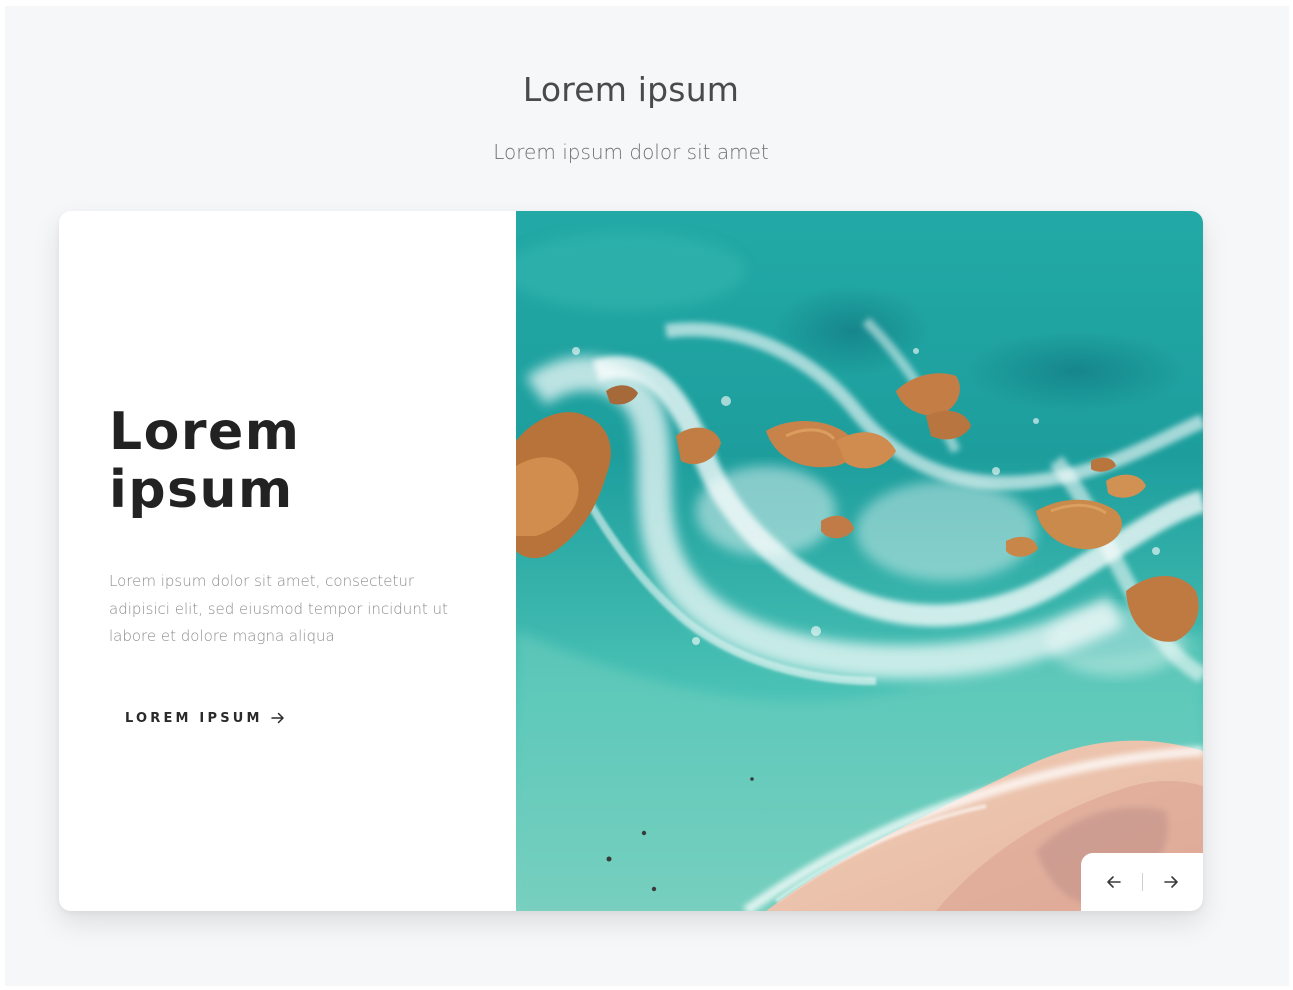 This screenshot has height=990, width=1293. What do you see at coordinates (631, 89) in the screenshot?
I see `page-title: Lorem ipsum` at bounding box center [631, 89].